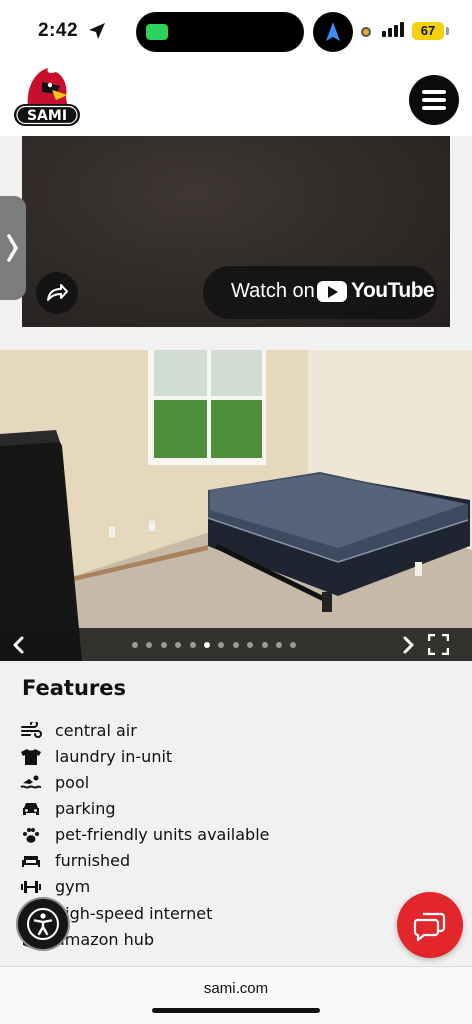 This screenshot has height=1024, width=472. I want to click on feature-label: furnished, so click(93, 860).